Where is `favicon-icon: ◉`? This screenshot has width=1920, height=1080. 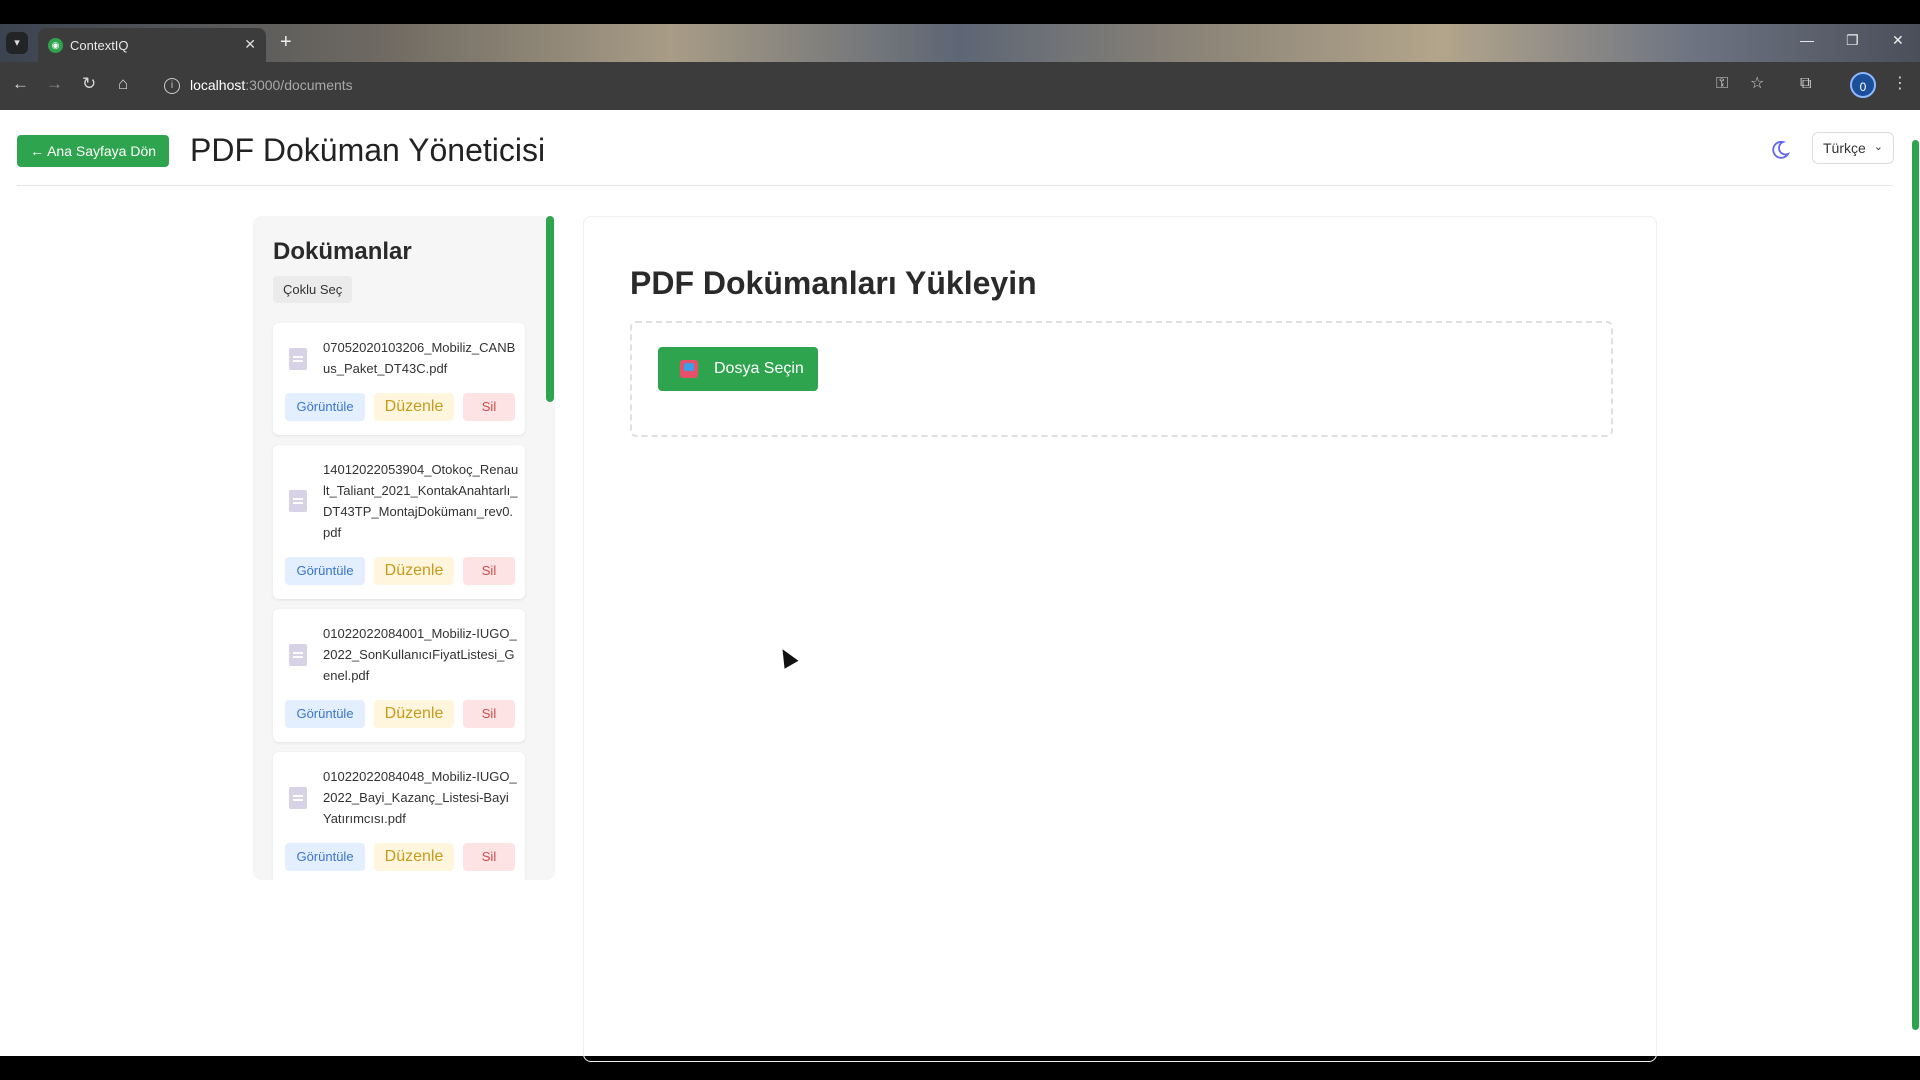
favicon-icon: ◉ is located at coordinates (55, 45).